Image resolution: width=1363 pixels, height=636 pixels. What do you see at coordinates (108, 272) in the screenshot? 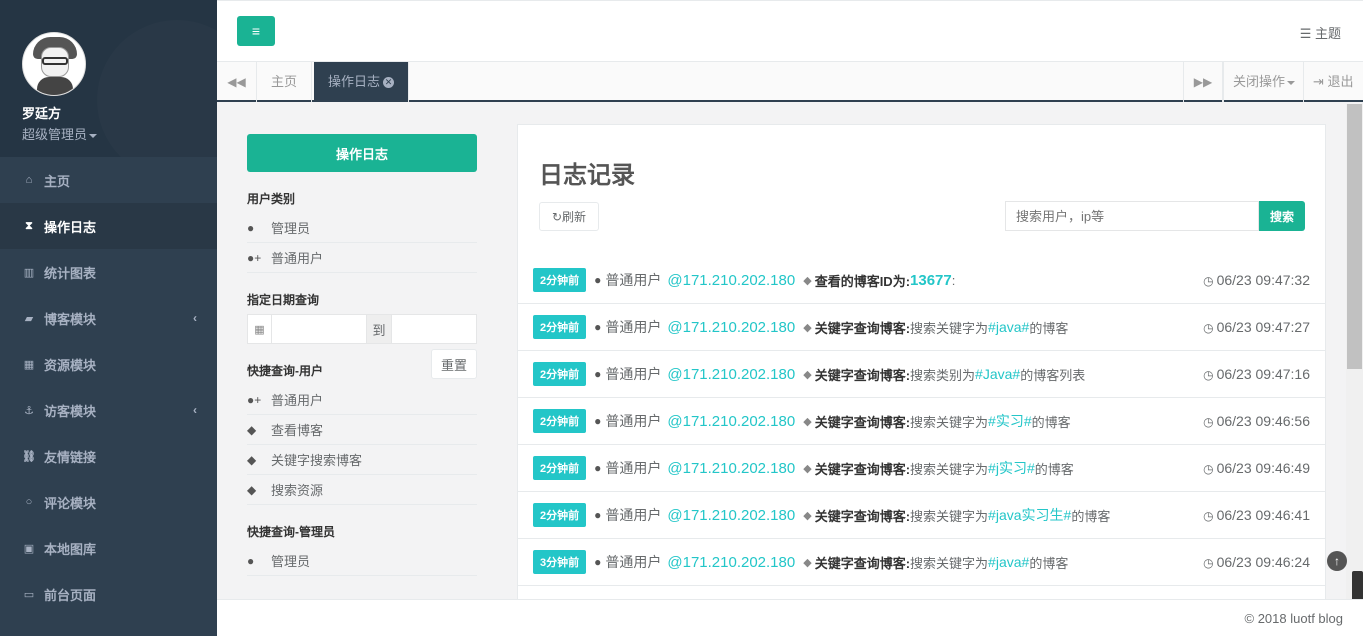
I see `sidebar-item-2: ▥ 统计图表` at bounding box center [108, 272].